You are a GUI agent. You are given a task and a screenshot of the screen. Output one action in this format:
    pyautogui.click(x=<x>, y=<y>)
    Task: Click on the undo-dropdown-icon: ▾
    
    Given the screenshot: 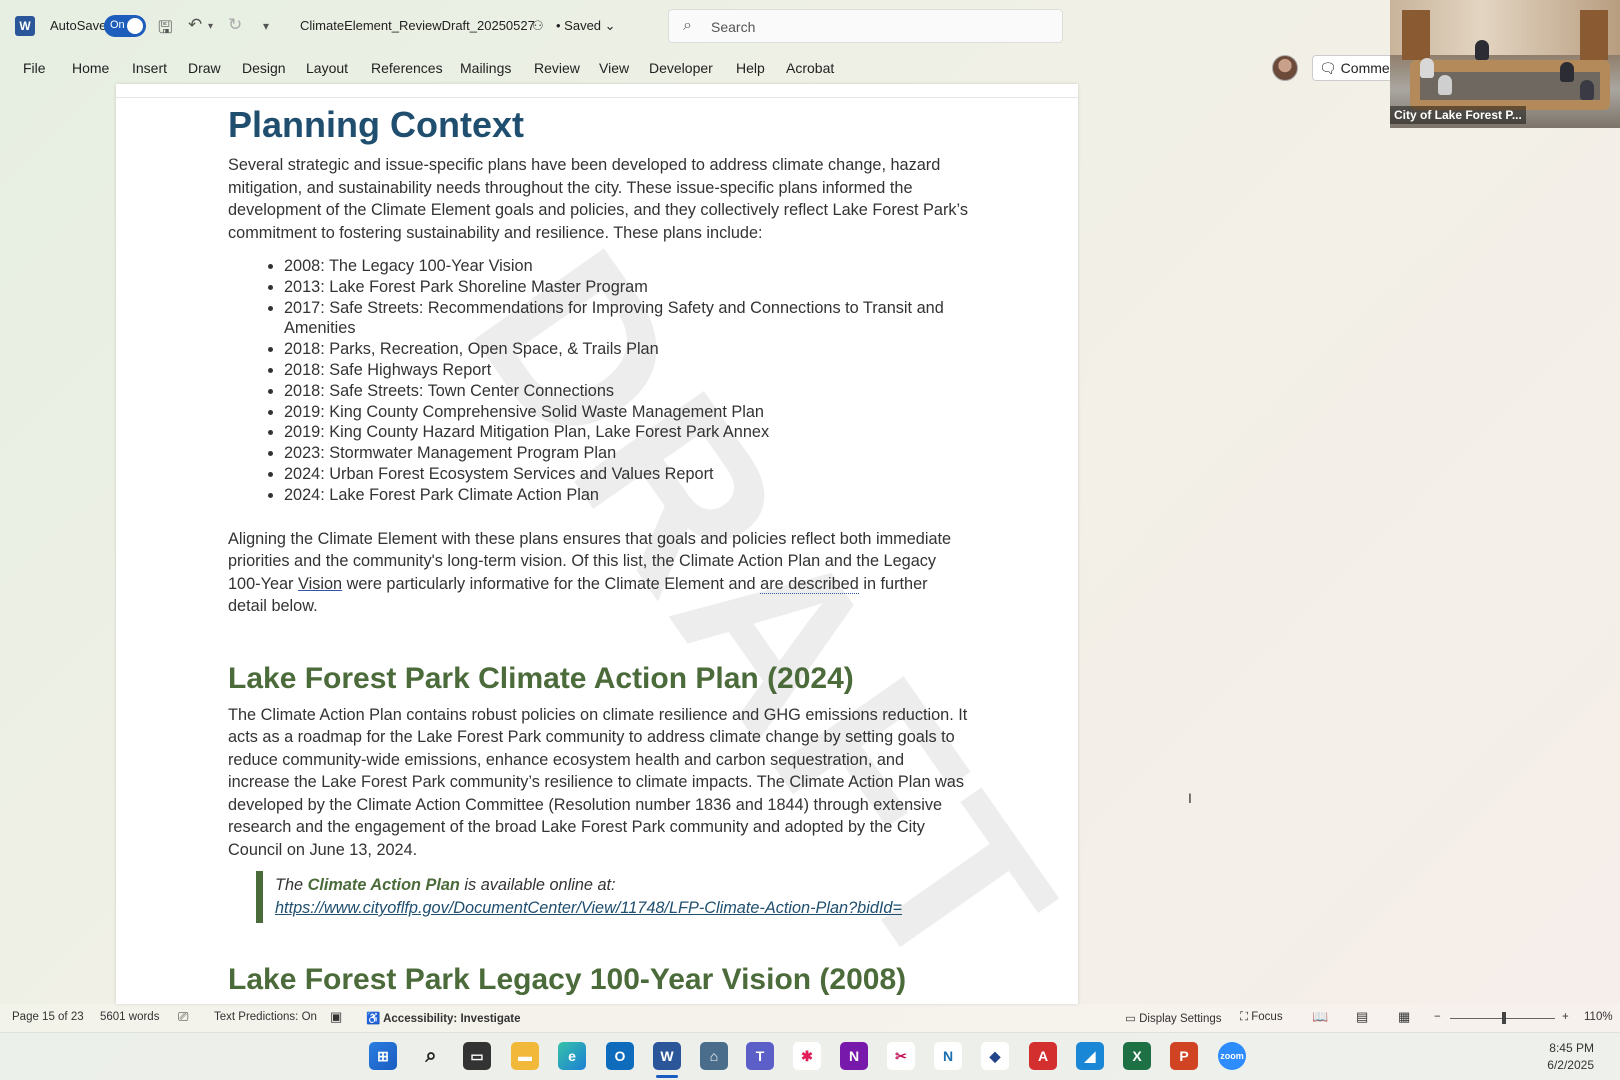 What is the action you would take?
    pyautogui.click(x=210, y=26)
    